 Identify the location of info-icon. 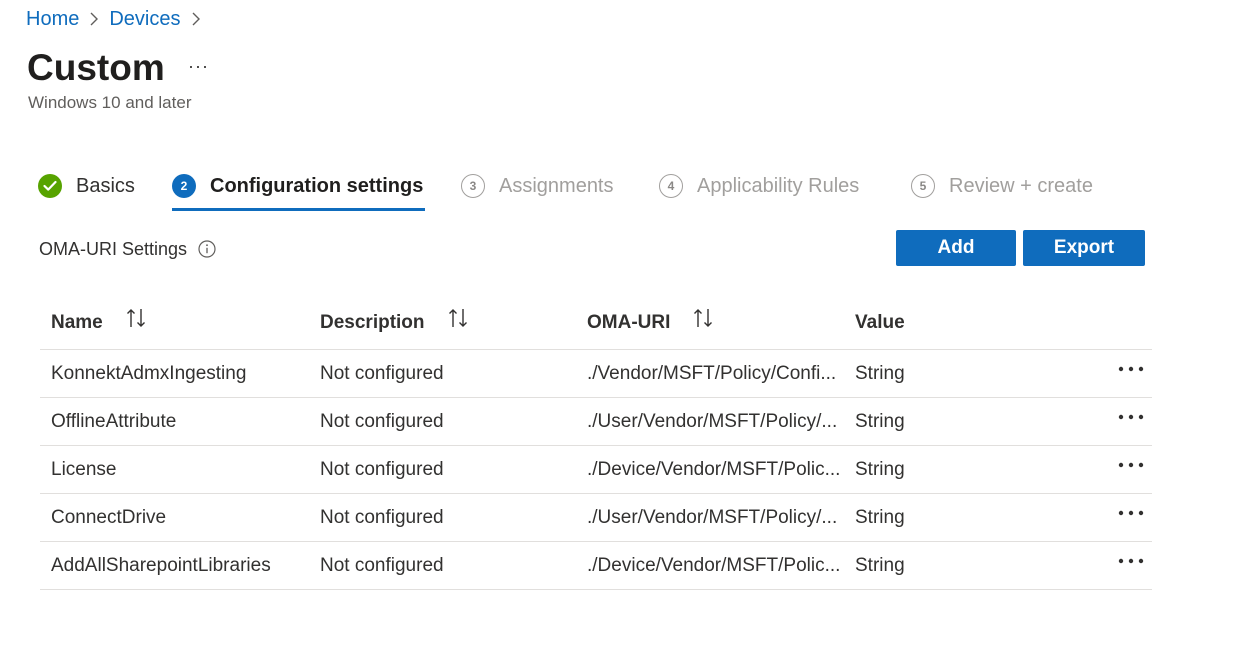
(207, 249).